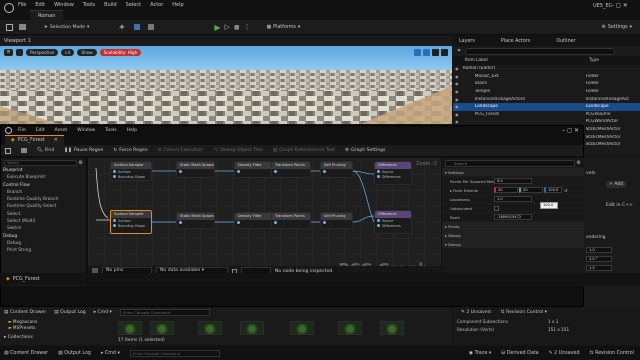  What do you see at coordinates (121, 27) in the screenshot?
I see `add-actor-icon: ✚` at bounding box center [121, 27].